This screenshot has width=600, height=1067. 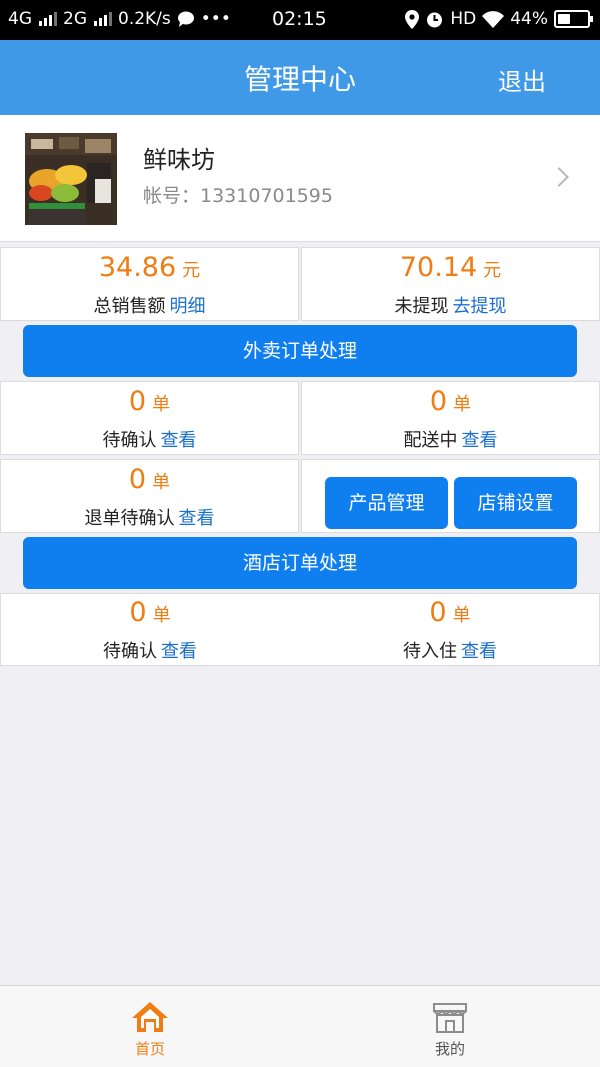 I want to click on takeout-refund-label: 退单待确认, so click(x=129, y=518).